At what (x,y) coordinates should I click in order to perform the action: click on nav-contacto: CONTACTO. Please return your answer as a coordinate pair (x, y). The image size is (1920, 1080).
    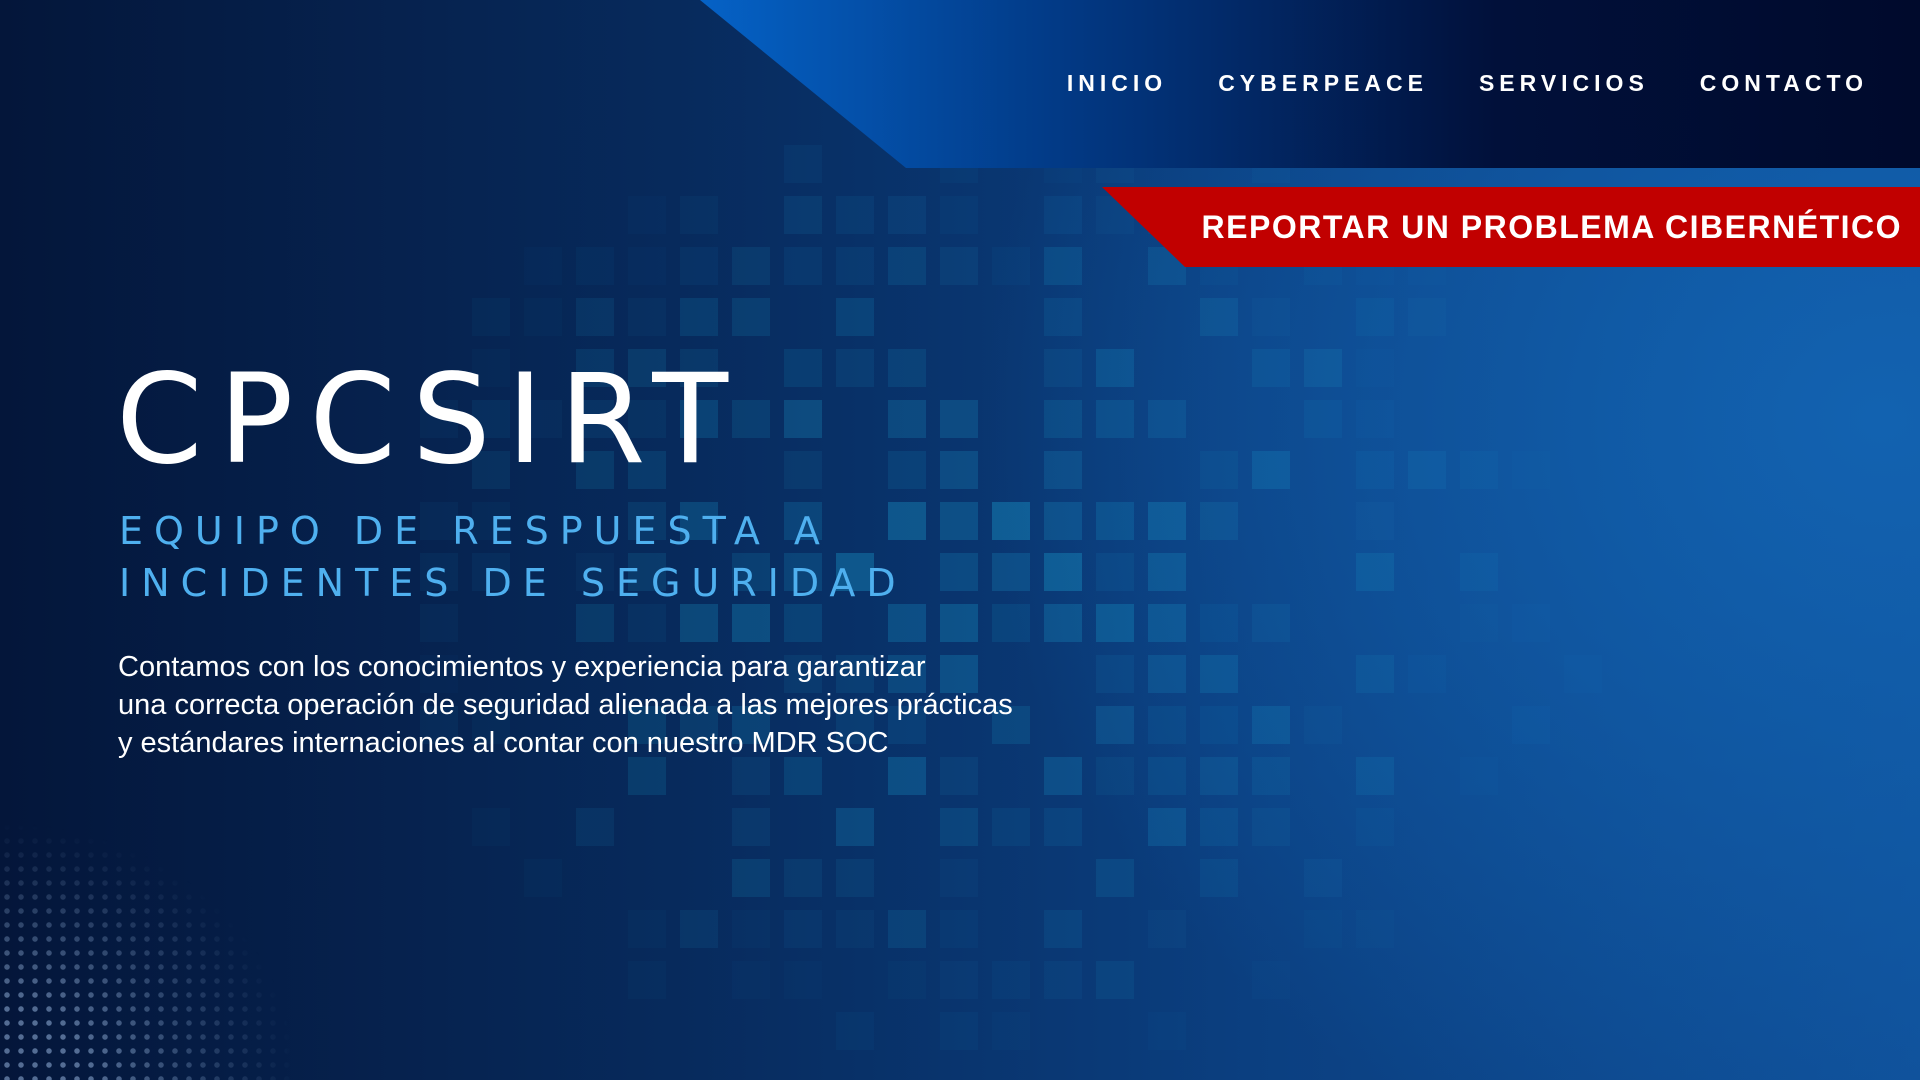
    Looking at the image, I should click on (1784, 83).